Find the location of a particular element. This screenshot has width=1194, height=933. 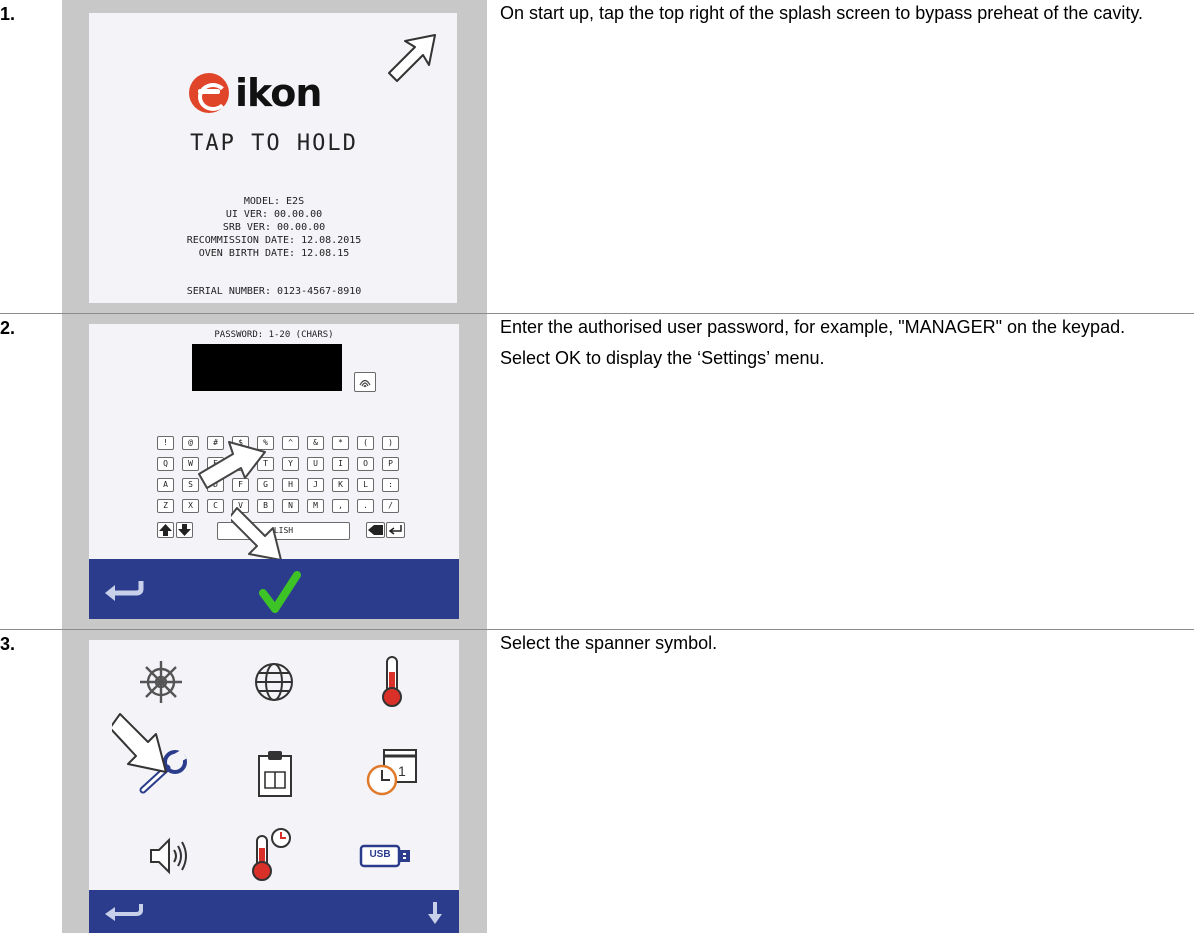

step-instructions: Select the spanner symbol. is located at coordinates (609, 643).